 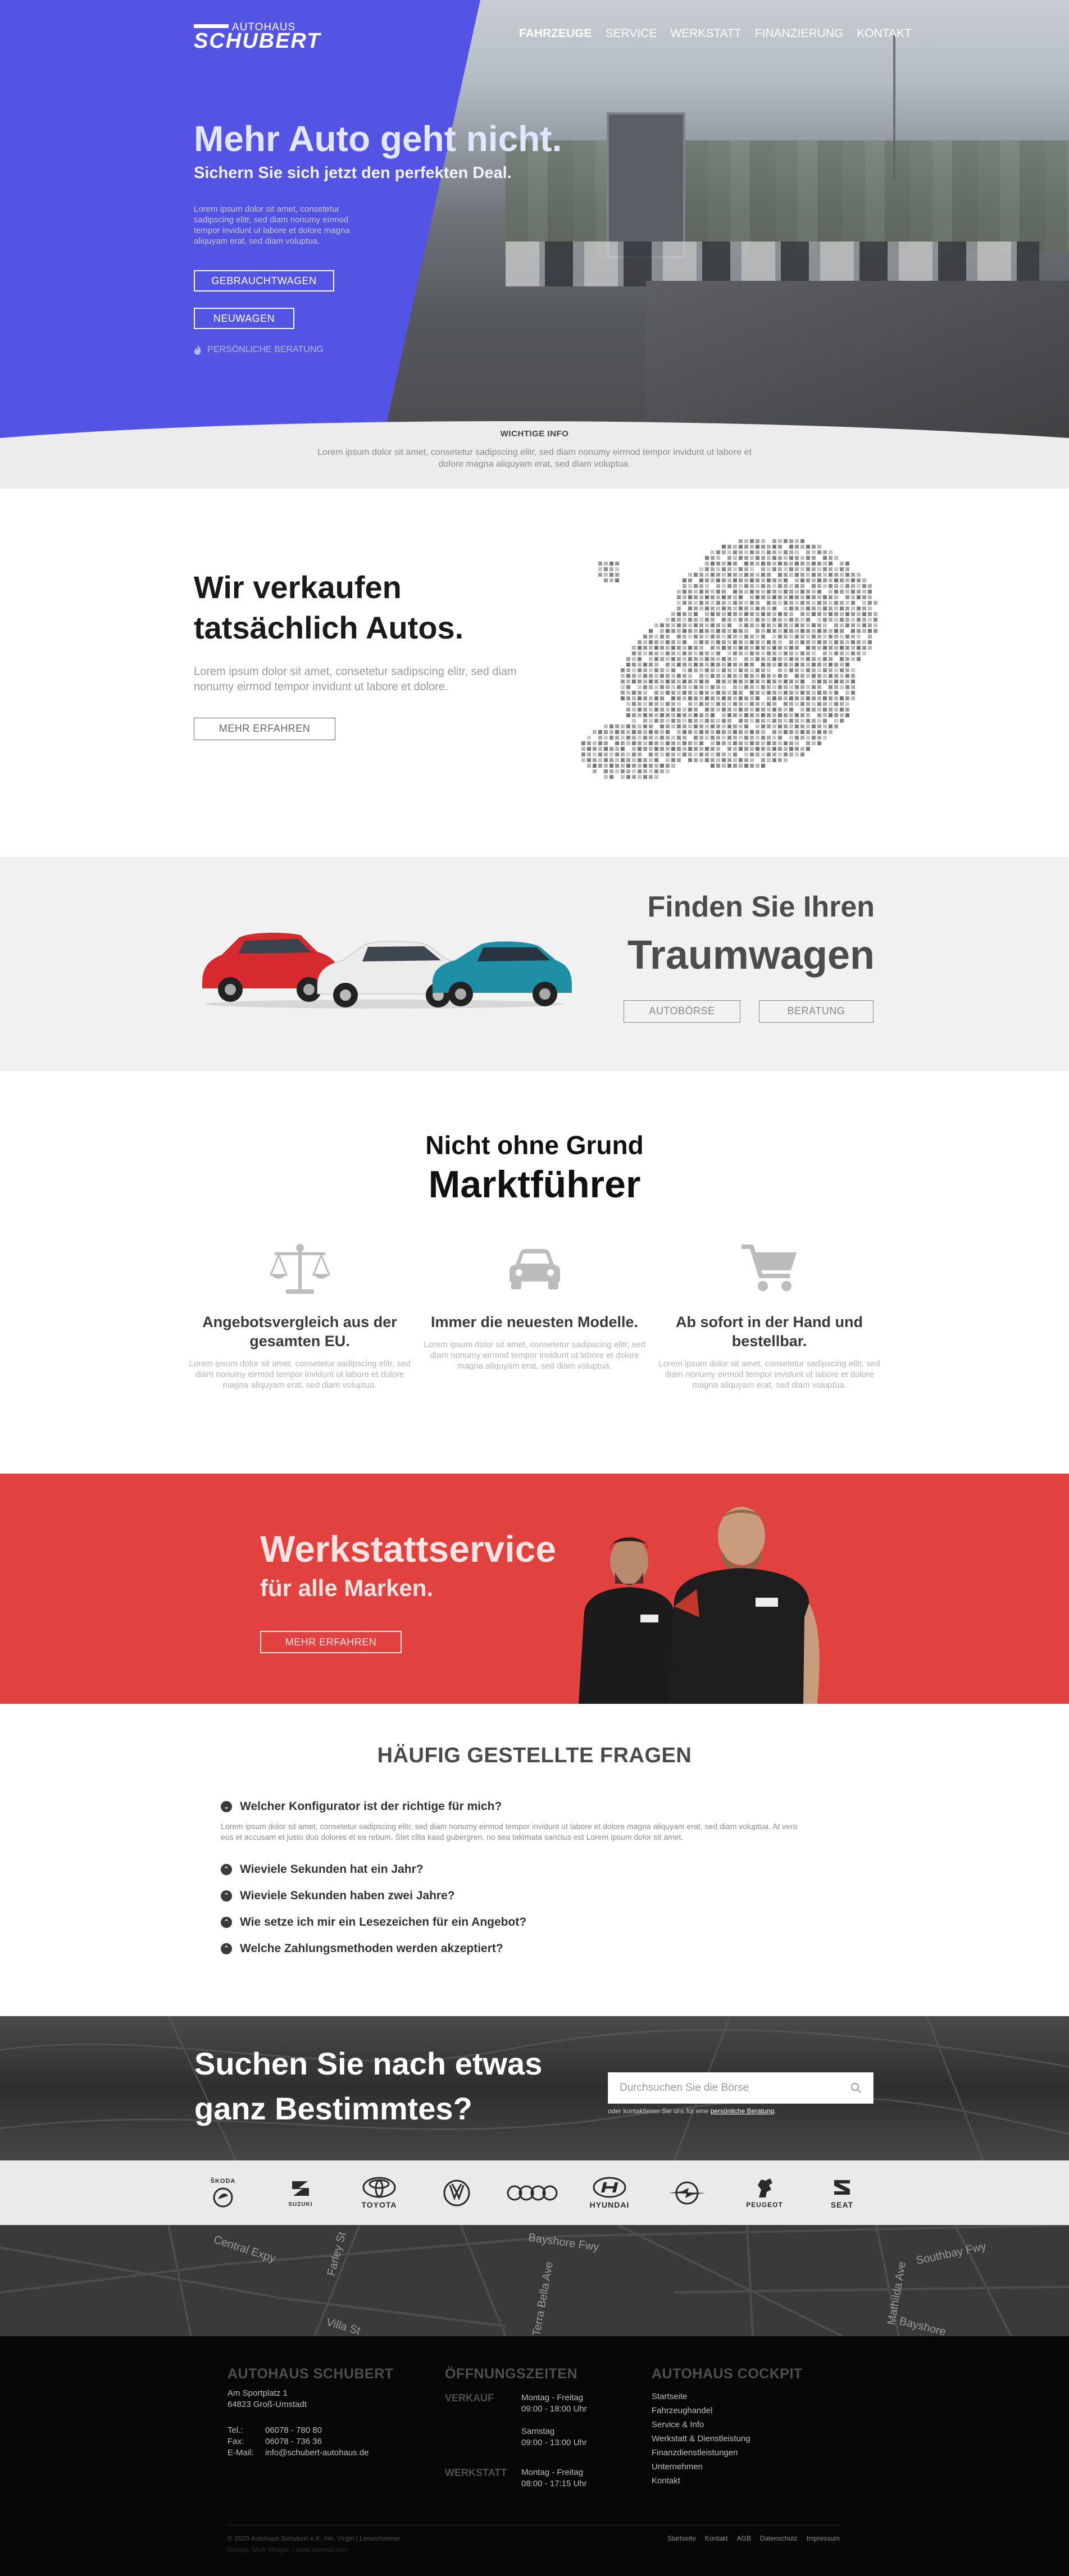 I want to click on personal-consulting-link: PERSÖNLICHE BERATUNG, so click(x=259, y=350).